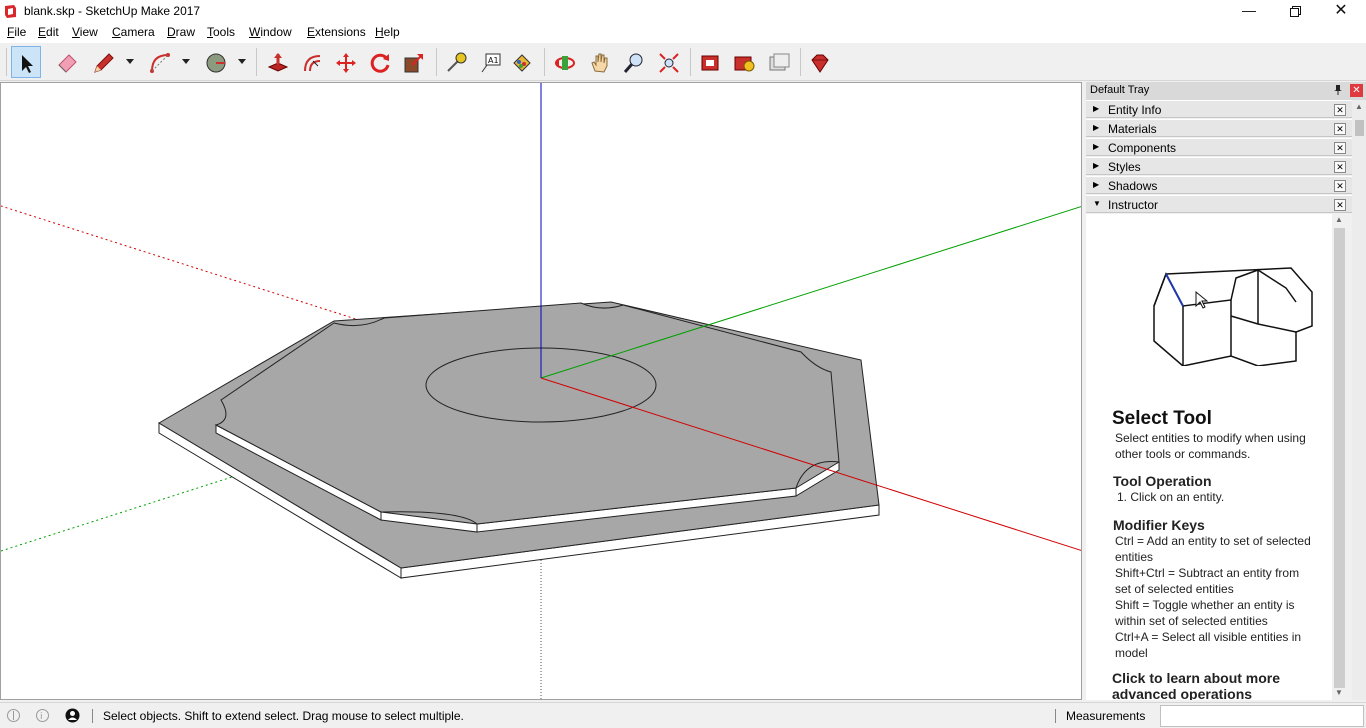  I want to click on menu-tools: Tools, so click(221, 32).